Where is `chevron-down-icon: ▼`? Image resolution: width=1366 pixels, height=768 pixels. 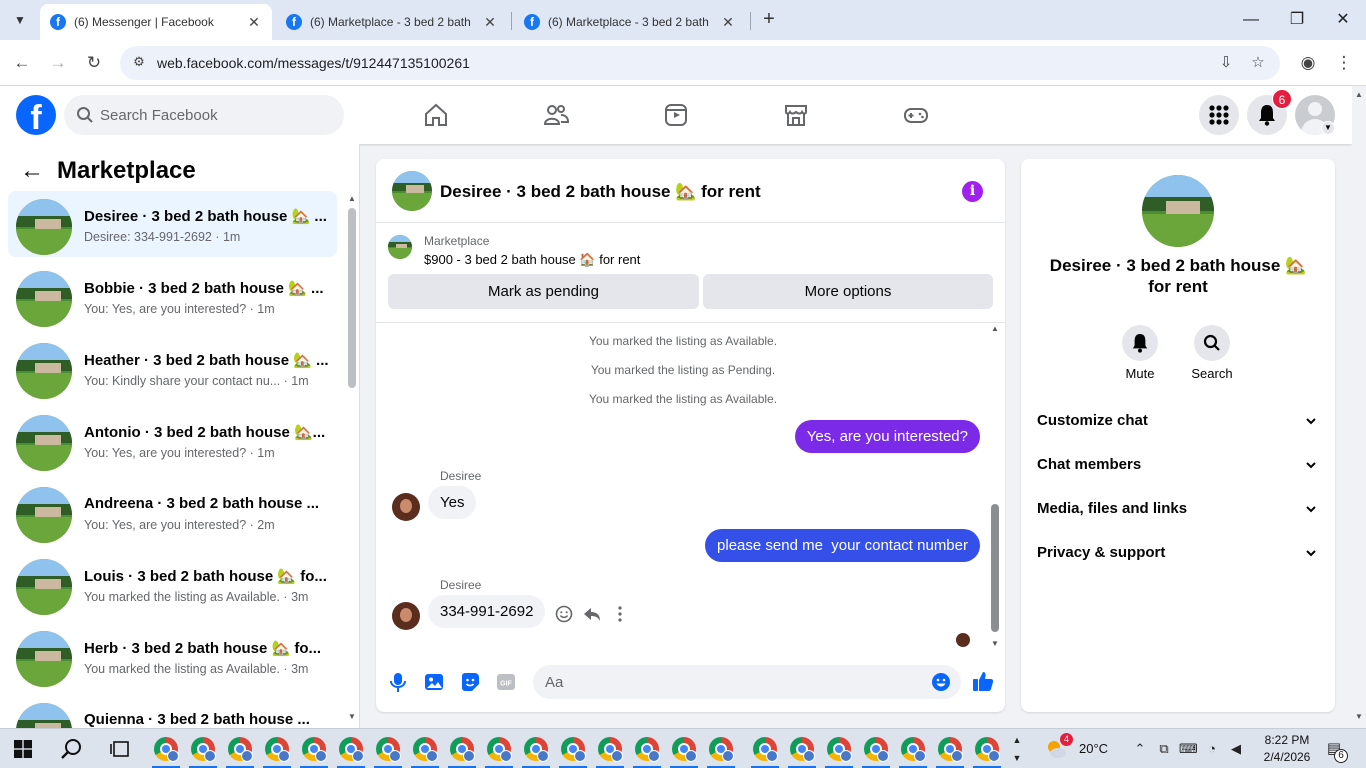
chevron-down-icon: ▼ is located at coordinates (1328, 128).